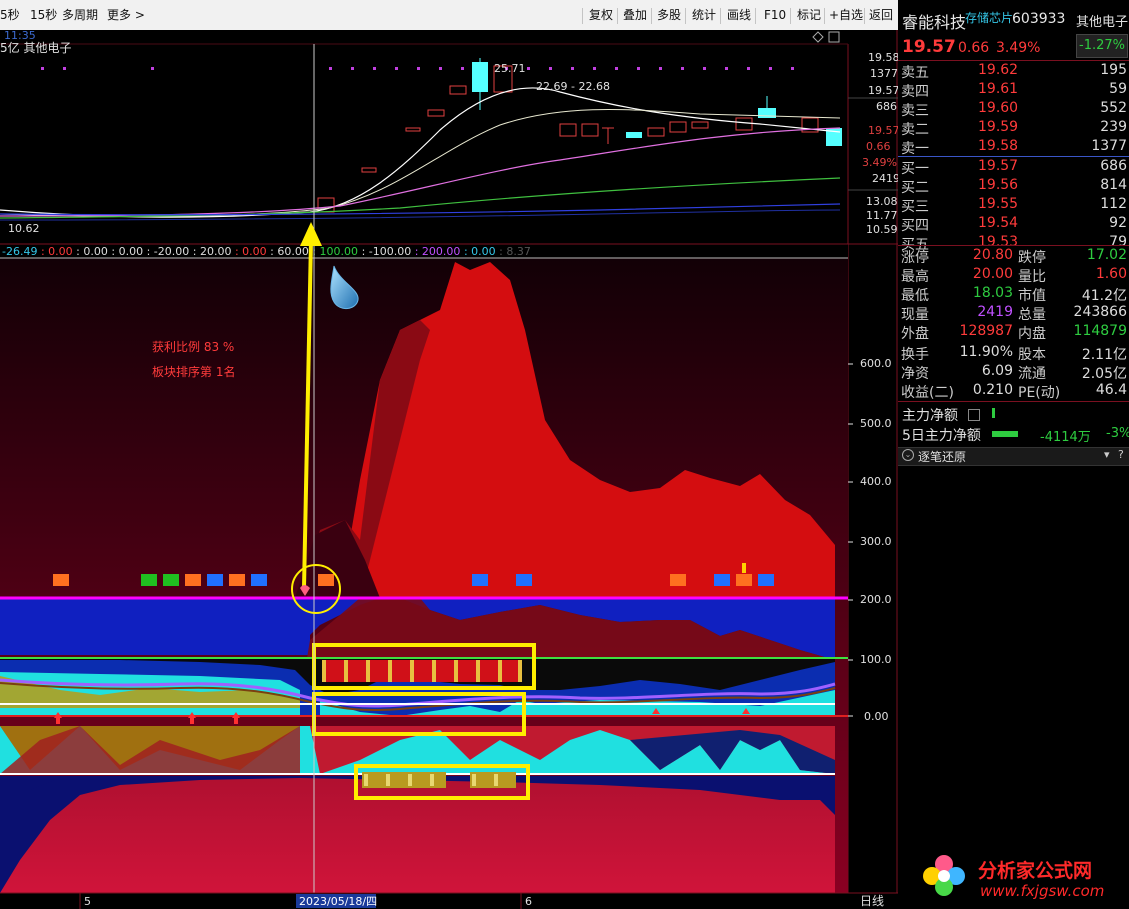  Describe the element at coordinates (704, 15) in the screenshot. I see `toolbar-stats: 统计` at that location.